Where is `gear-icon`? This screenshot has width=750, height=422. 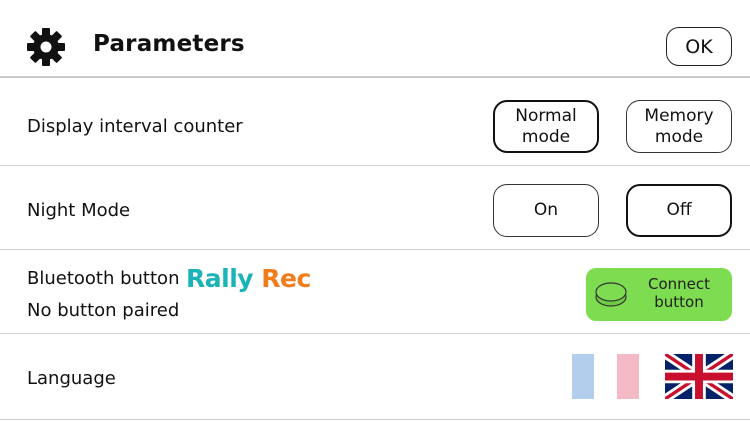 gear-icon is located at coordinates (46, 47).